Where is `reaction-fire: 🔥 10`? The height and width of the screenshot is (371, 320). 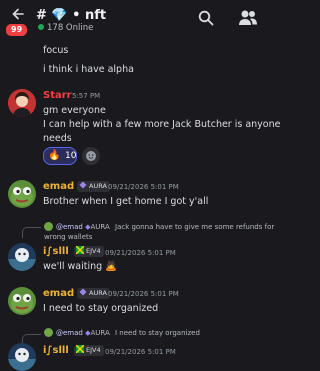 reaction-fire: 🔥 10 is located at coordinates (60, 156).